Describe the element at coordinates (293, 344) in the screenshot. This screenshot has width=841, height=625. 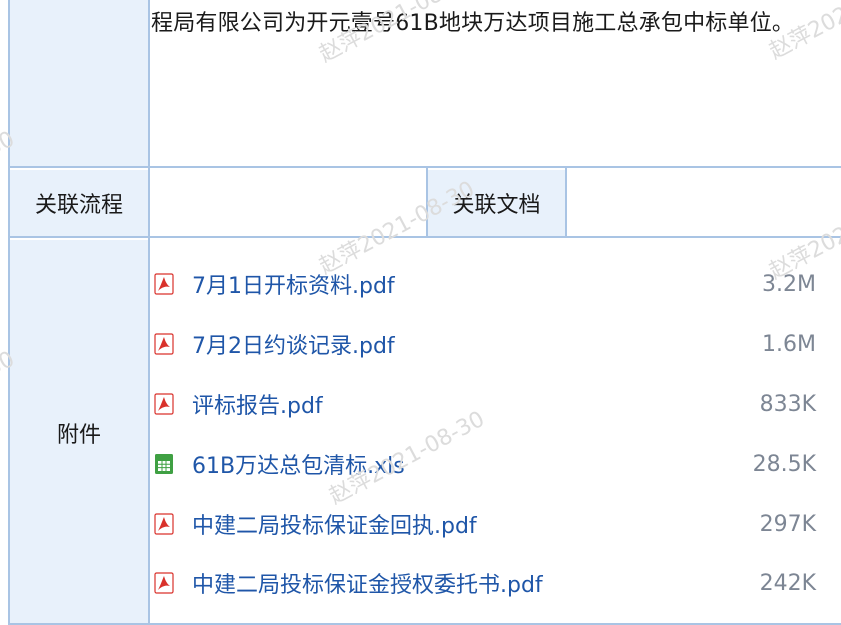
I see `attachment-name: 7月2日约谈记录.pdf` at that location.